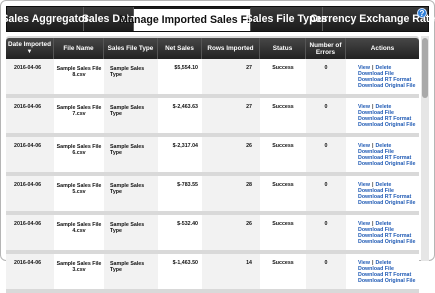  Describe the element at coordinates (180, 273) in the screenshot. I see `cell-net-sales: $-1,463.50` at that location.